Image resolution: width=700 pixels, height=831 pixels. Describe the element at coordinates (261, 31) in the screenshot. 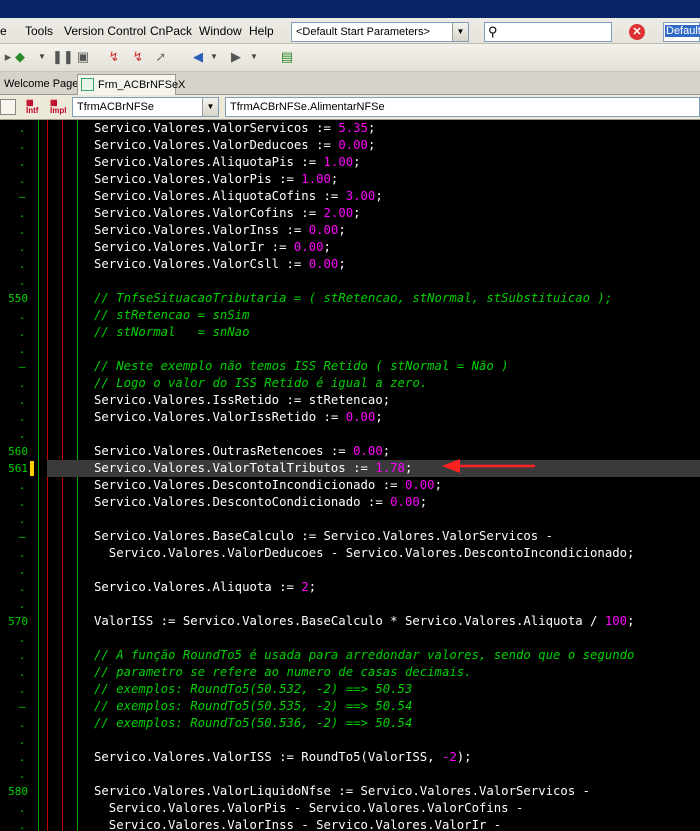

I see `menu-help: Help` at that location.